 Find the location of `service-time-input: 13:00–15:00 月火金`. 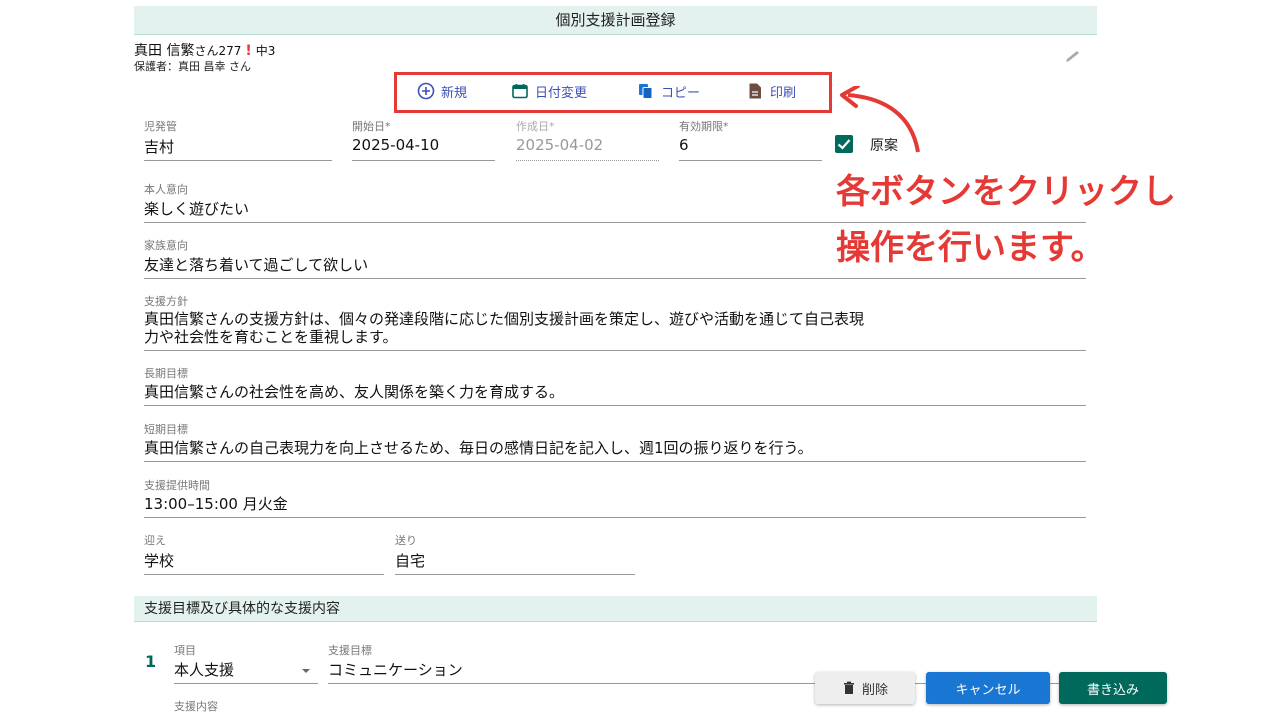

service-time-input: 13:00–15:00 月火金 is located at coordinates (615, 505).